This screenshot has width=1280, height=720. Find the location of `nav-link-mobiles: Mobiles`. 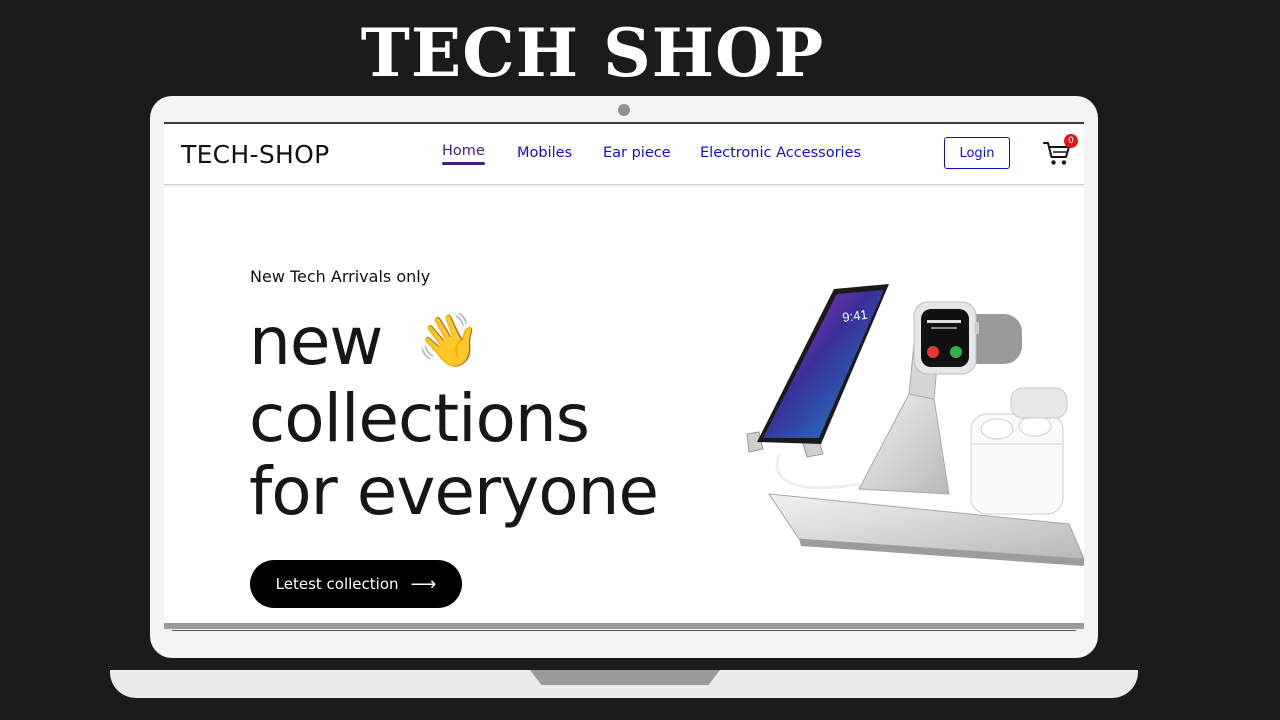

nav-link-mobiles: Mobiles is located at coordinates (544, 153).